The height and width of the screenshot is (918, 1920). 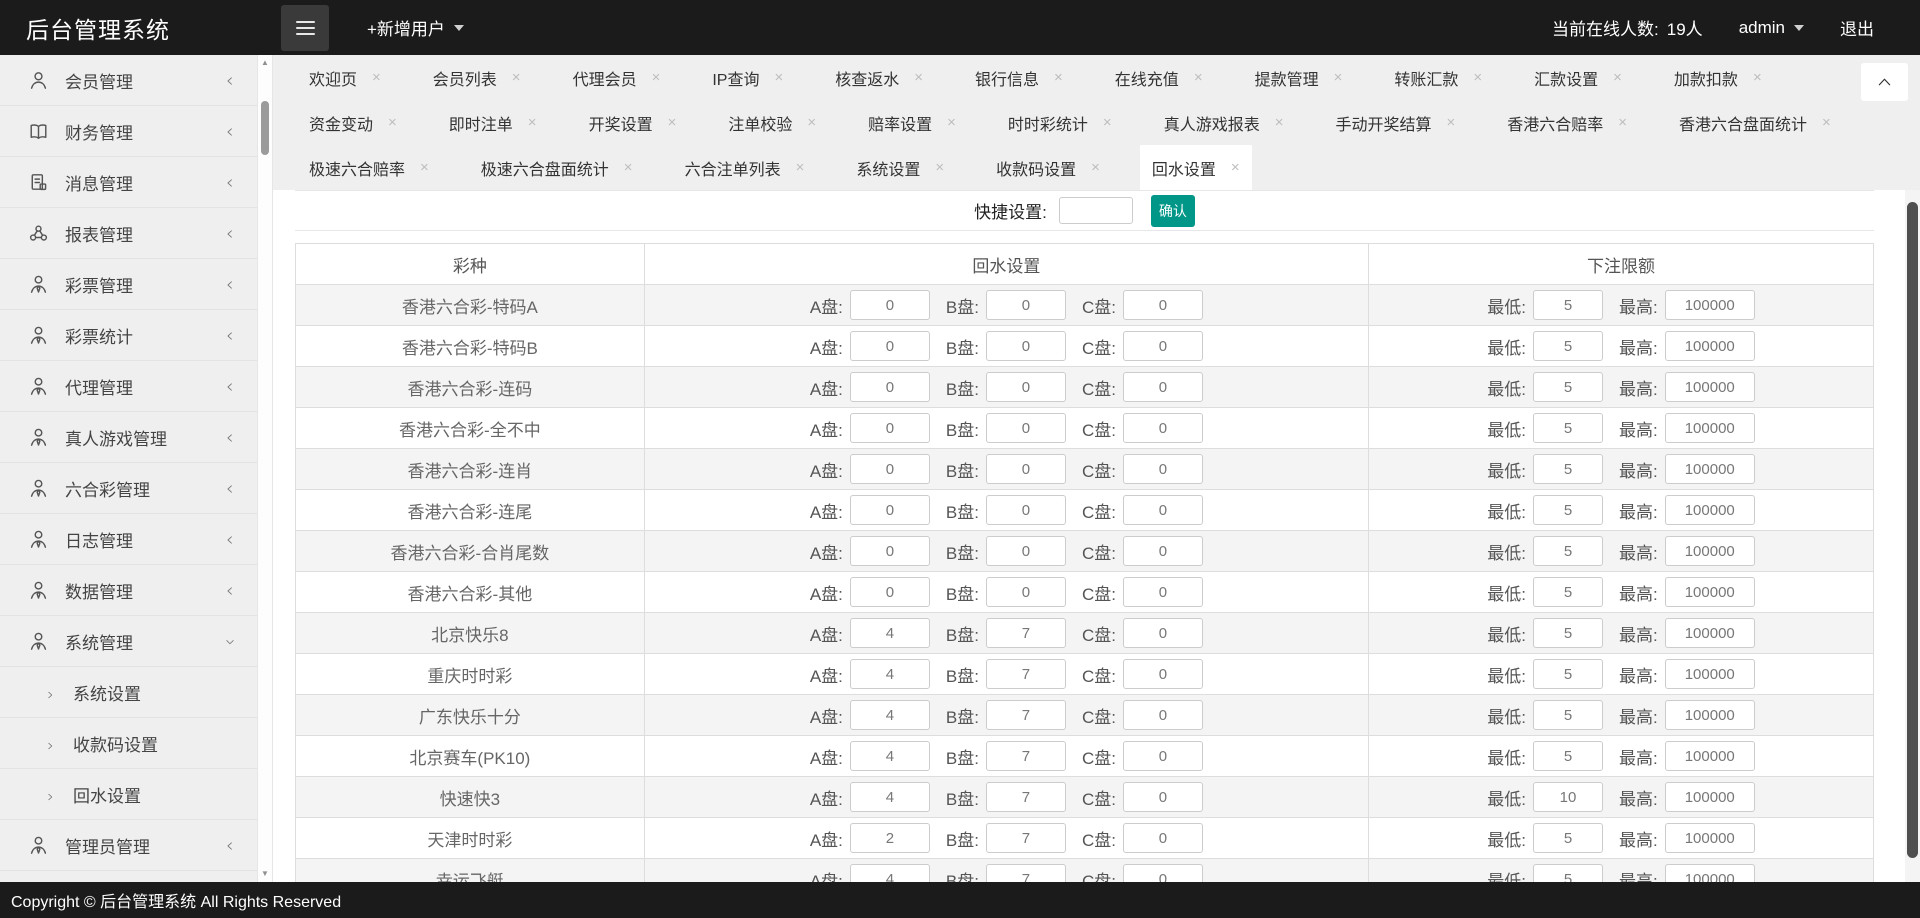 I want to click on sidebar-item: 日志管理, so click(x=128, y=539).